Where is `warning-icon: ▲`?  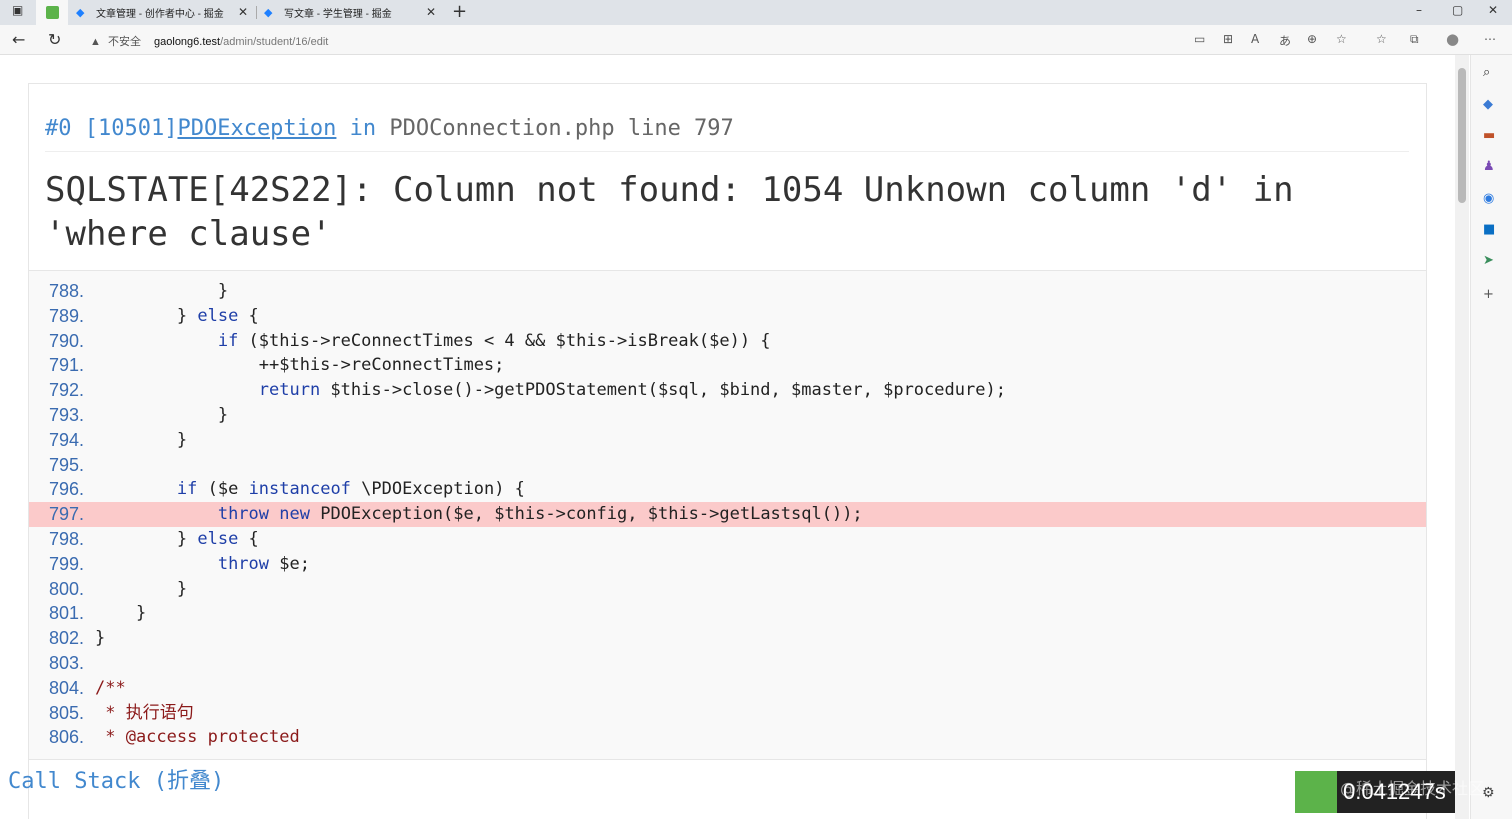
warning-icon: ▲ is located at coordinates (95, 42).